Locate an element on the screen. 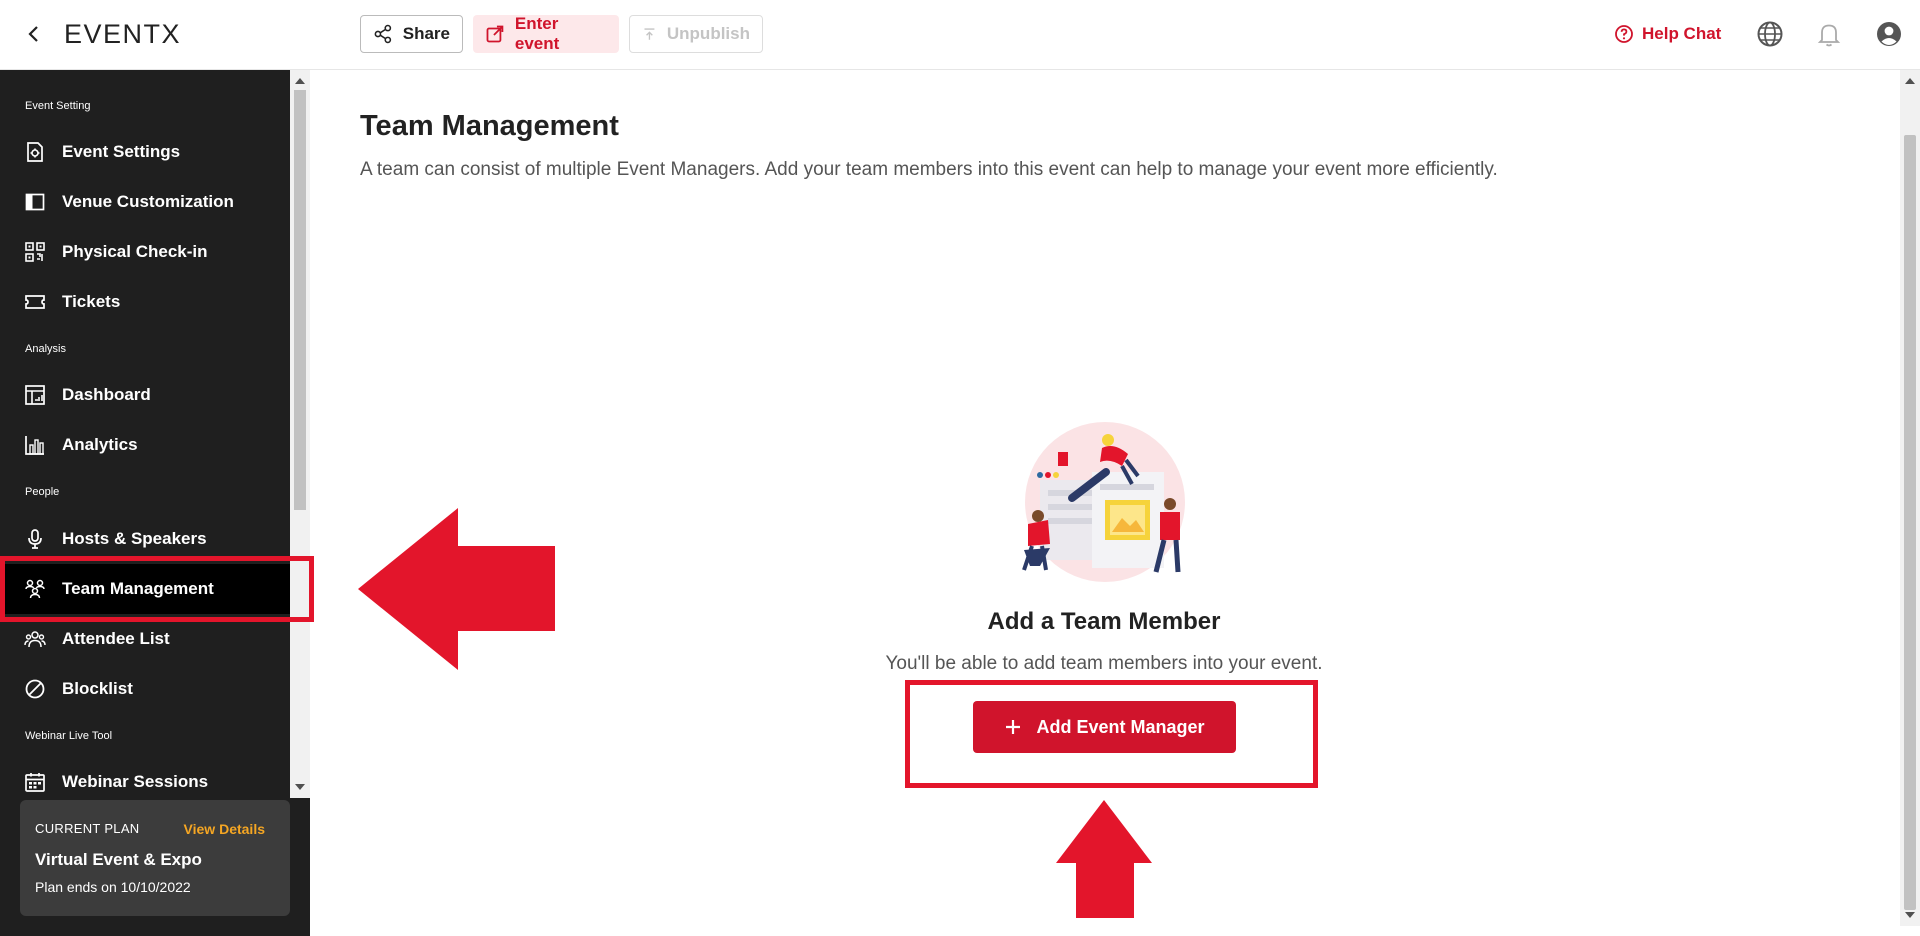  main-scrollbar is located at coordinates (1910, 498).